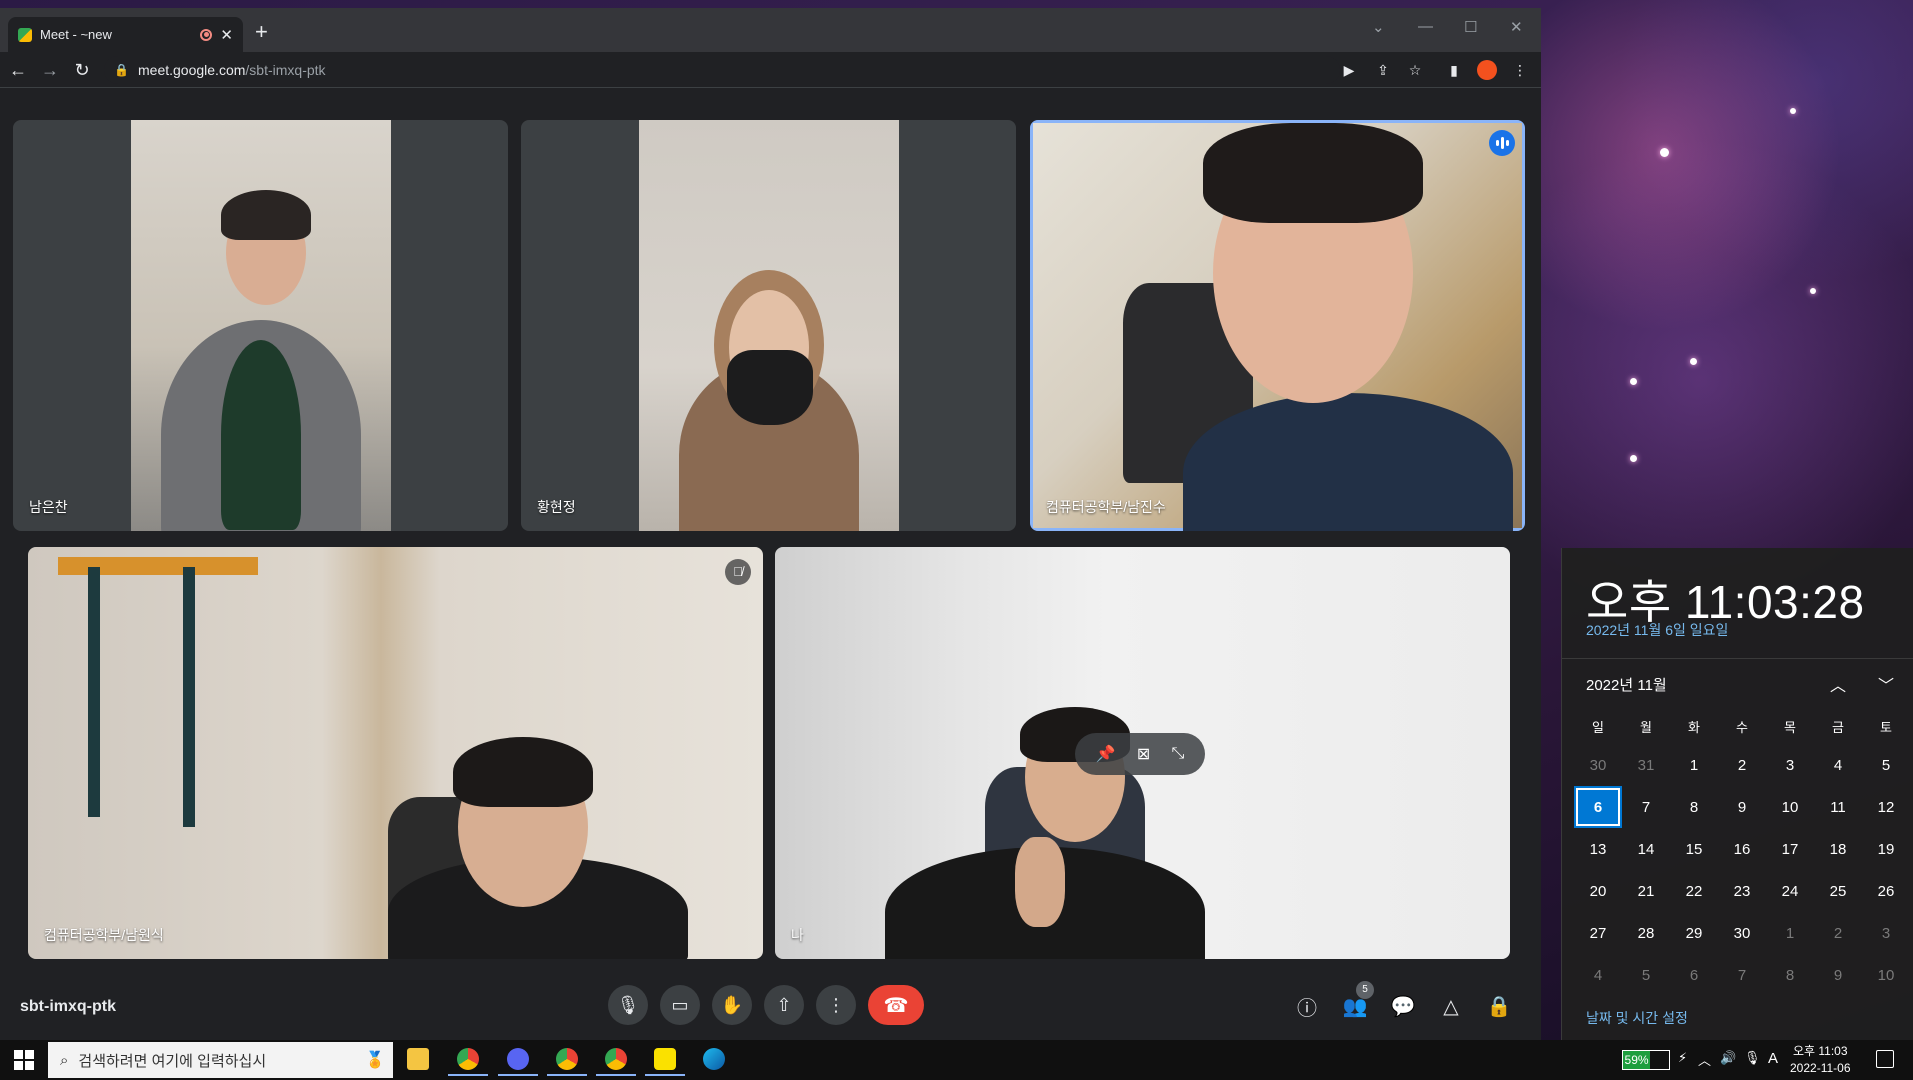 The height and width of the screenshot is (1080, 1913). What do you see at coordinates (1838, 684) in the screenshot?
I see `previous-month-chevron-up-icon: ︿` at bounding box center [1838, 684].